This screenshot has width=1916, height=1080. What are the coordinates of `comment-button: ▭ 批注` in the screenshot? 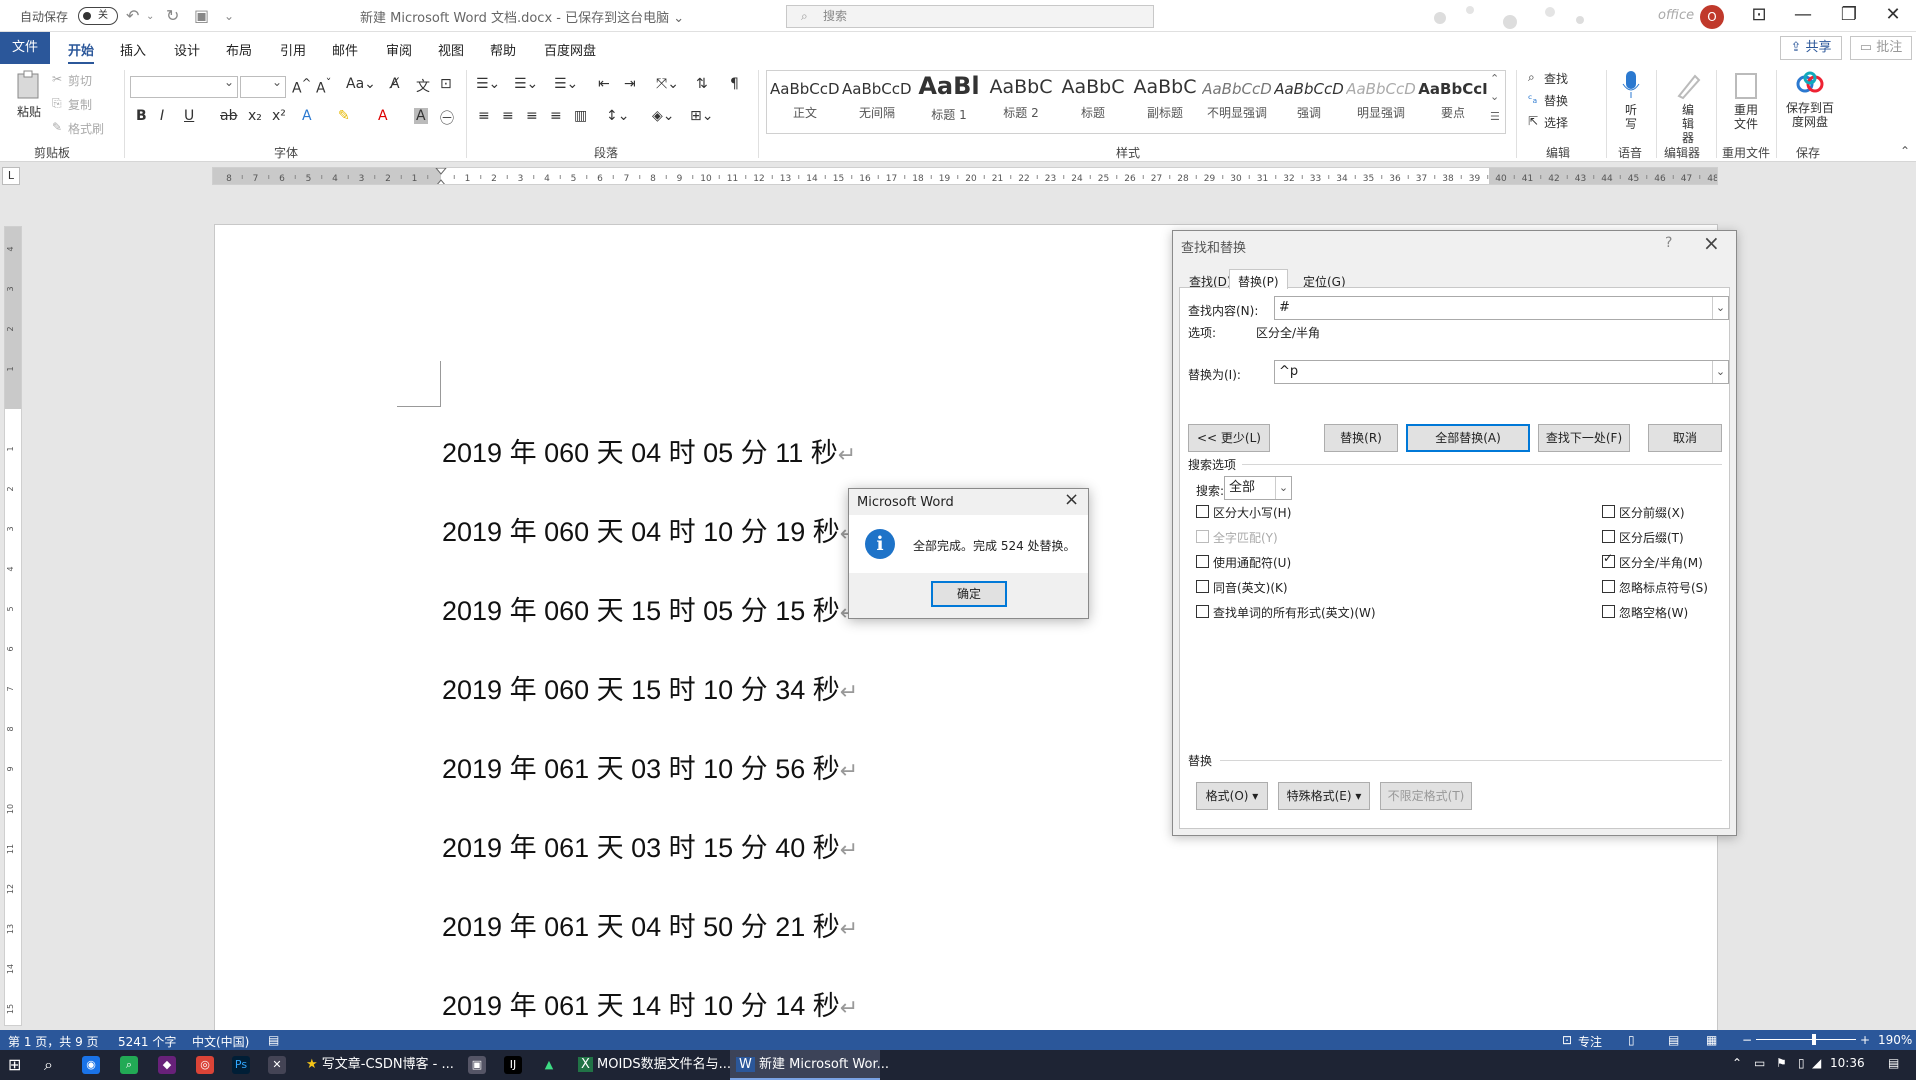 It's located at (1881, 48).